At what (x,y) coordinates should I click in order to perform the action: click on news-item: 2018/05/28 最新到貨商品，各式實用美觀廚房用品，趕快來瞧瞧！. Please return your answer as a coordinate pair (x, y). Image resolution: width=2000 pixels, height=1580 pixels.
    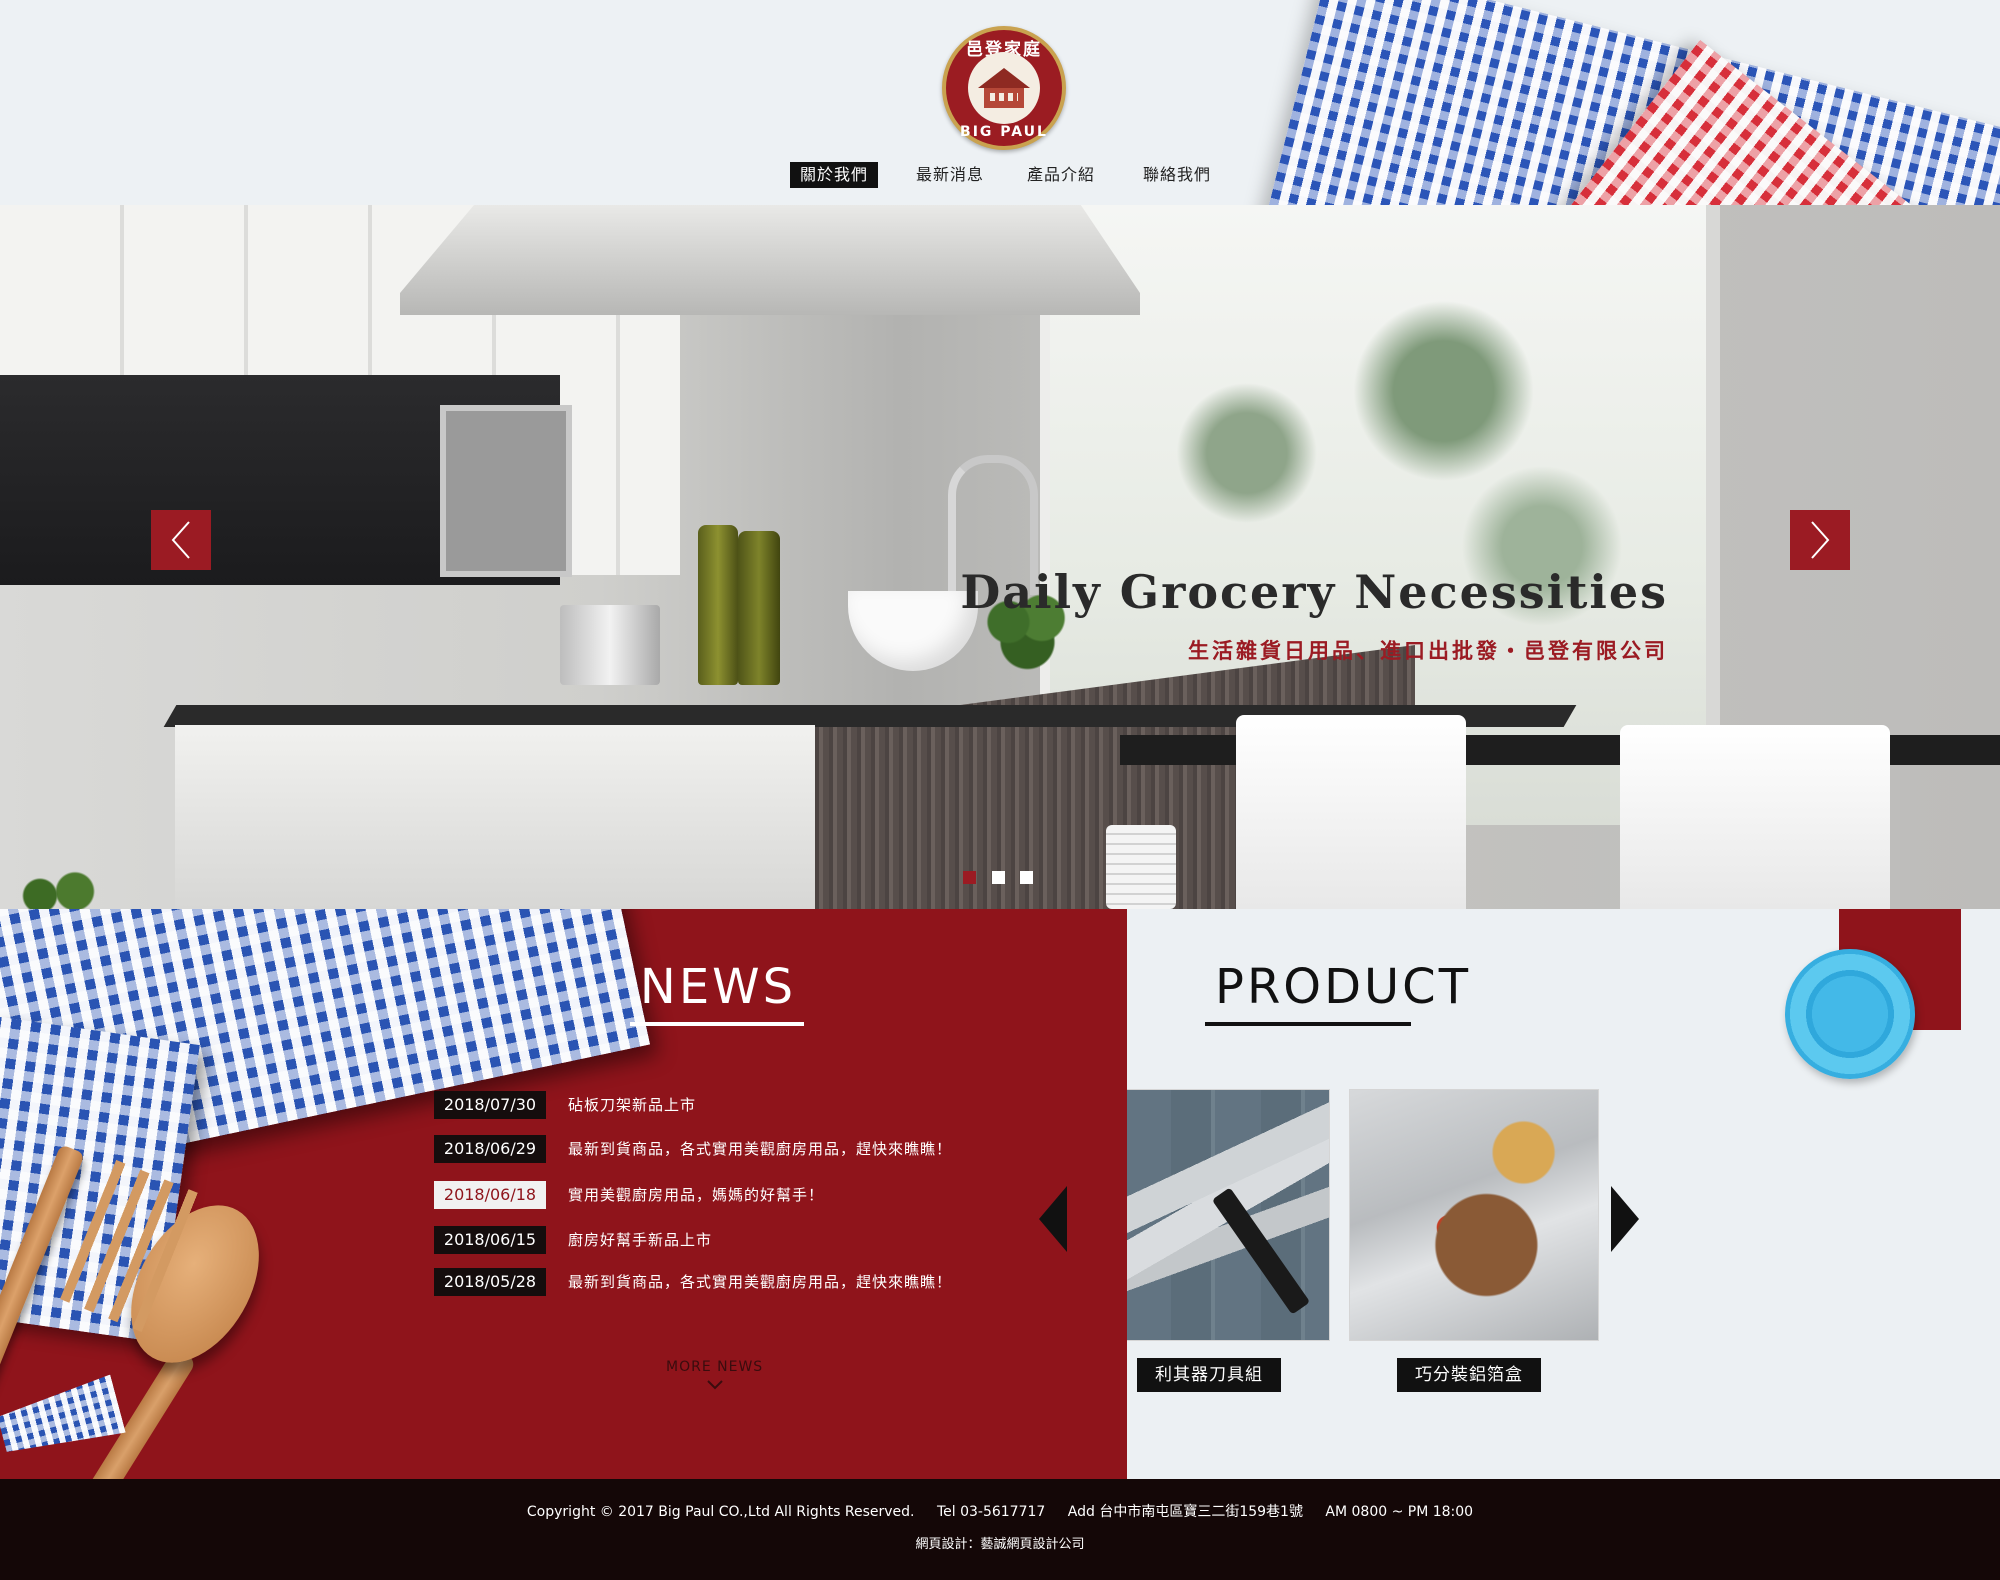
    Looking at the image, I should click on (734, 1282).